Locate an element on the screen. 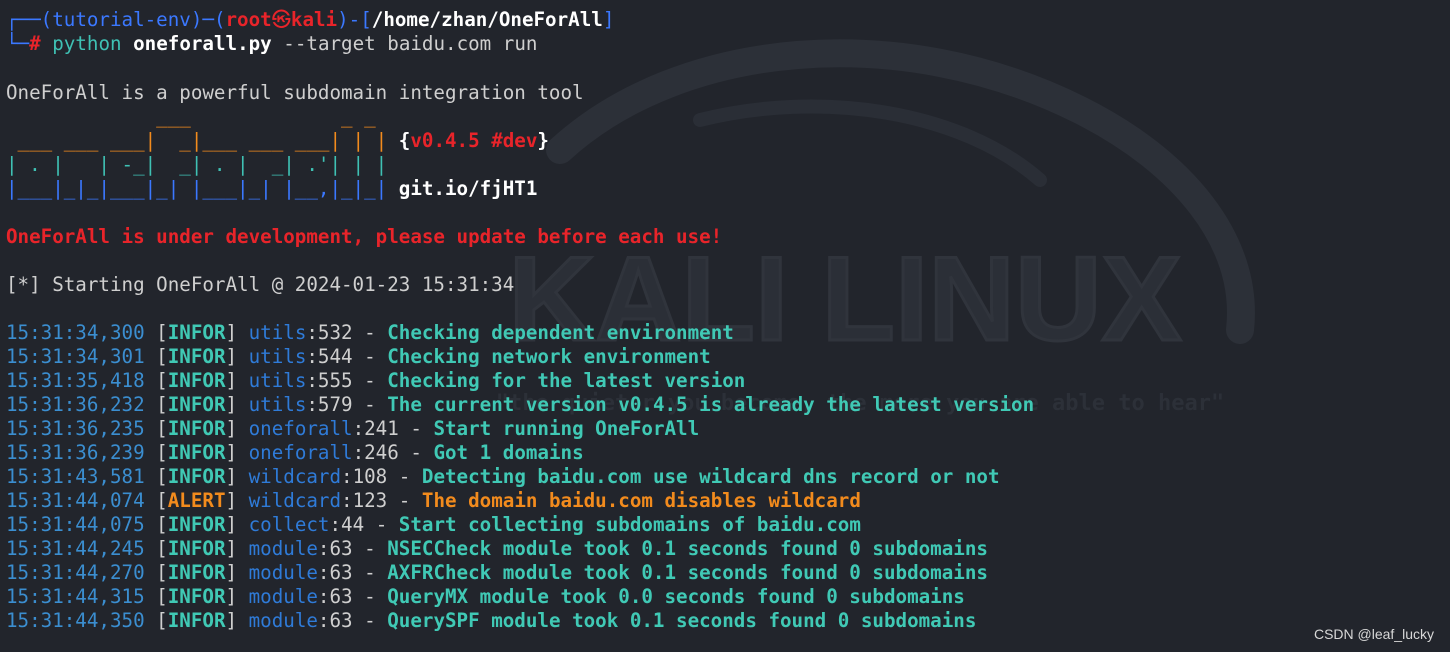  log-timestamp: 15:31:36,232 is located at coordinates (75, 404).